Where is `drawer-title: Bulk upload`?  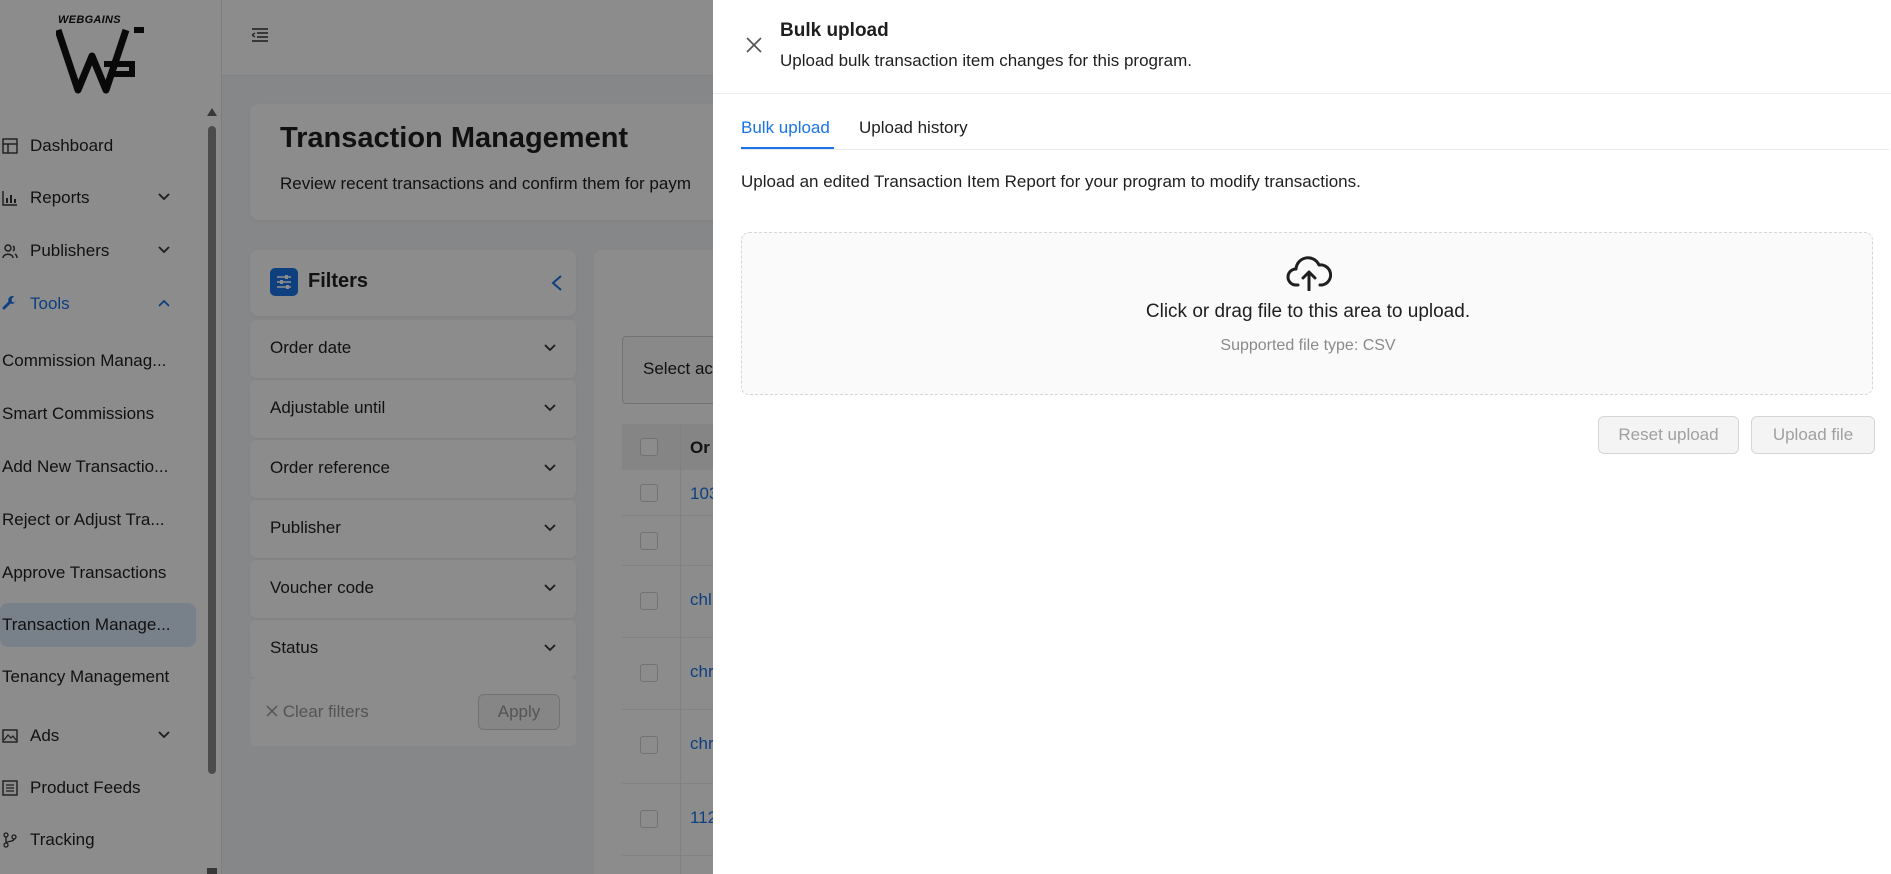 drawer-title: Bulk upload is located at coordinates (834, 30).